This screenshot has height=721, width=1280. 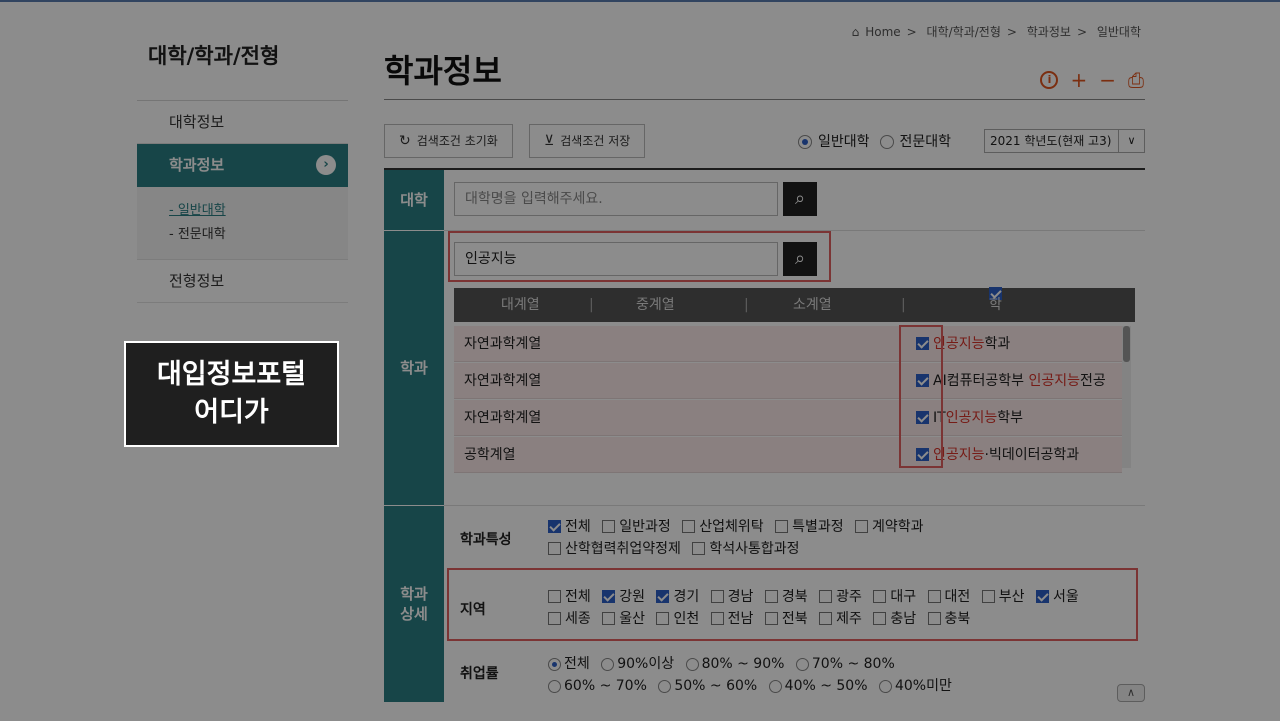 I want to click on employ-option: 50% ~ 60%, so click(x=707, y=686).